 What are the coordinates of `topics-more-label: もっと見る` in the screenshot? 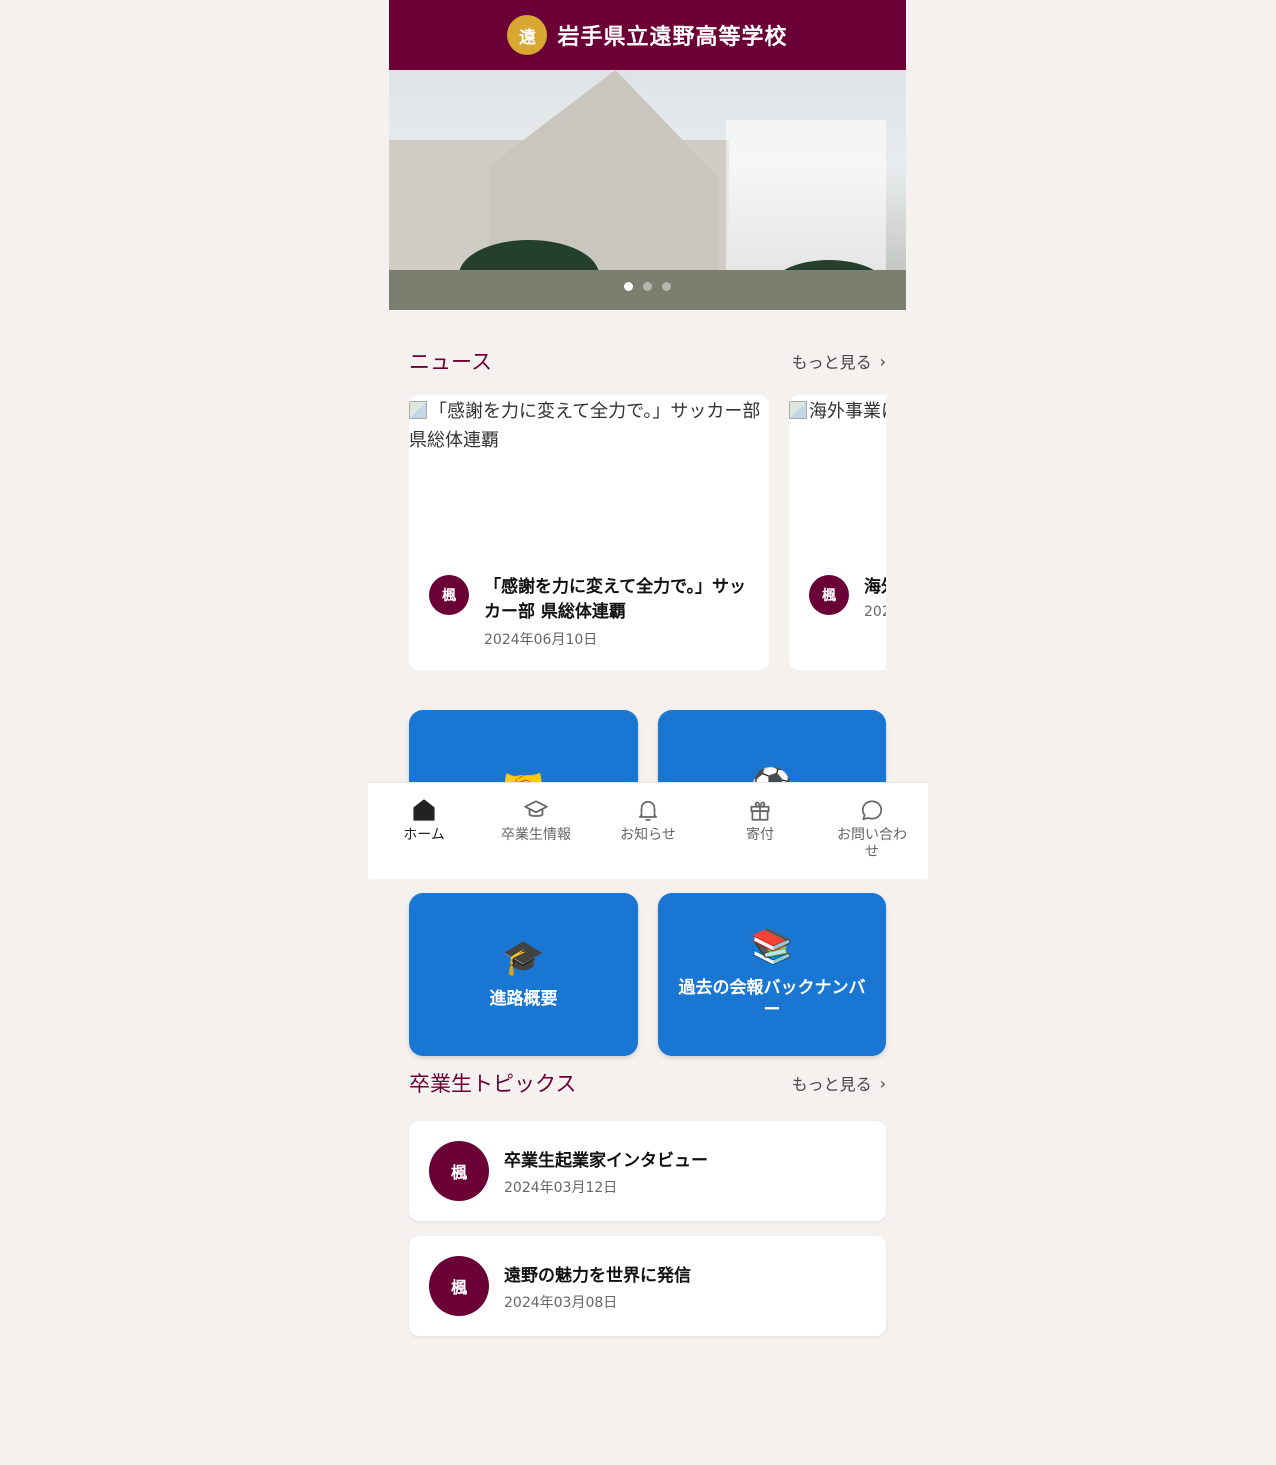 It's located at (831, 1084).